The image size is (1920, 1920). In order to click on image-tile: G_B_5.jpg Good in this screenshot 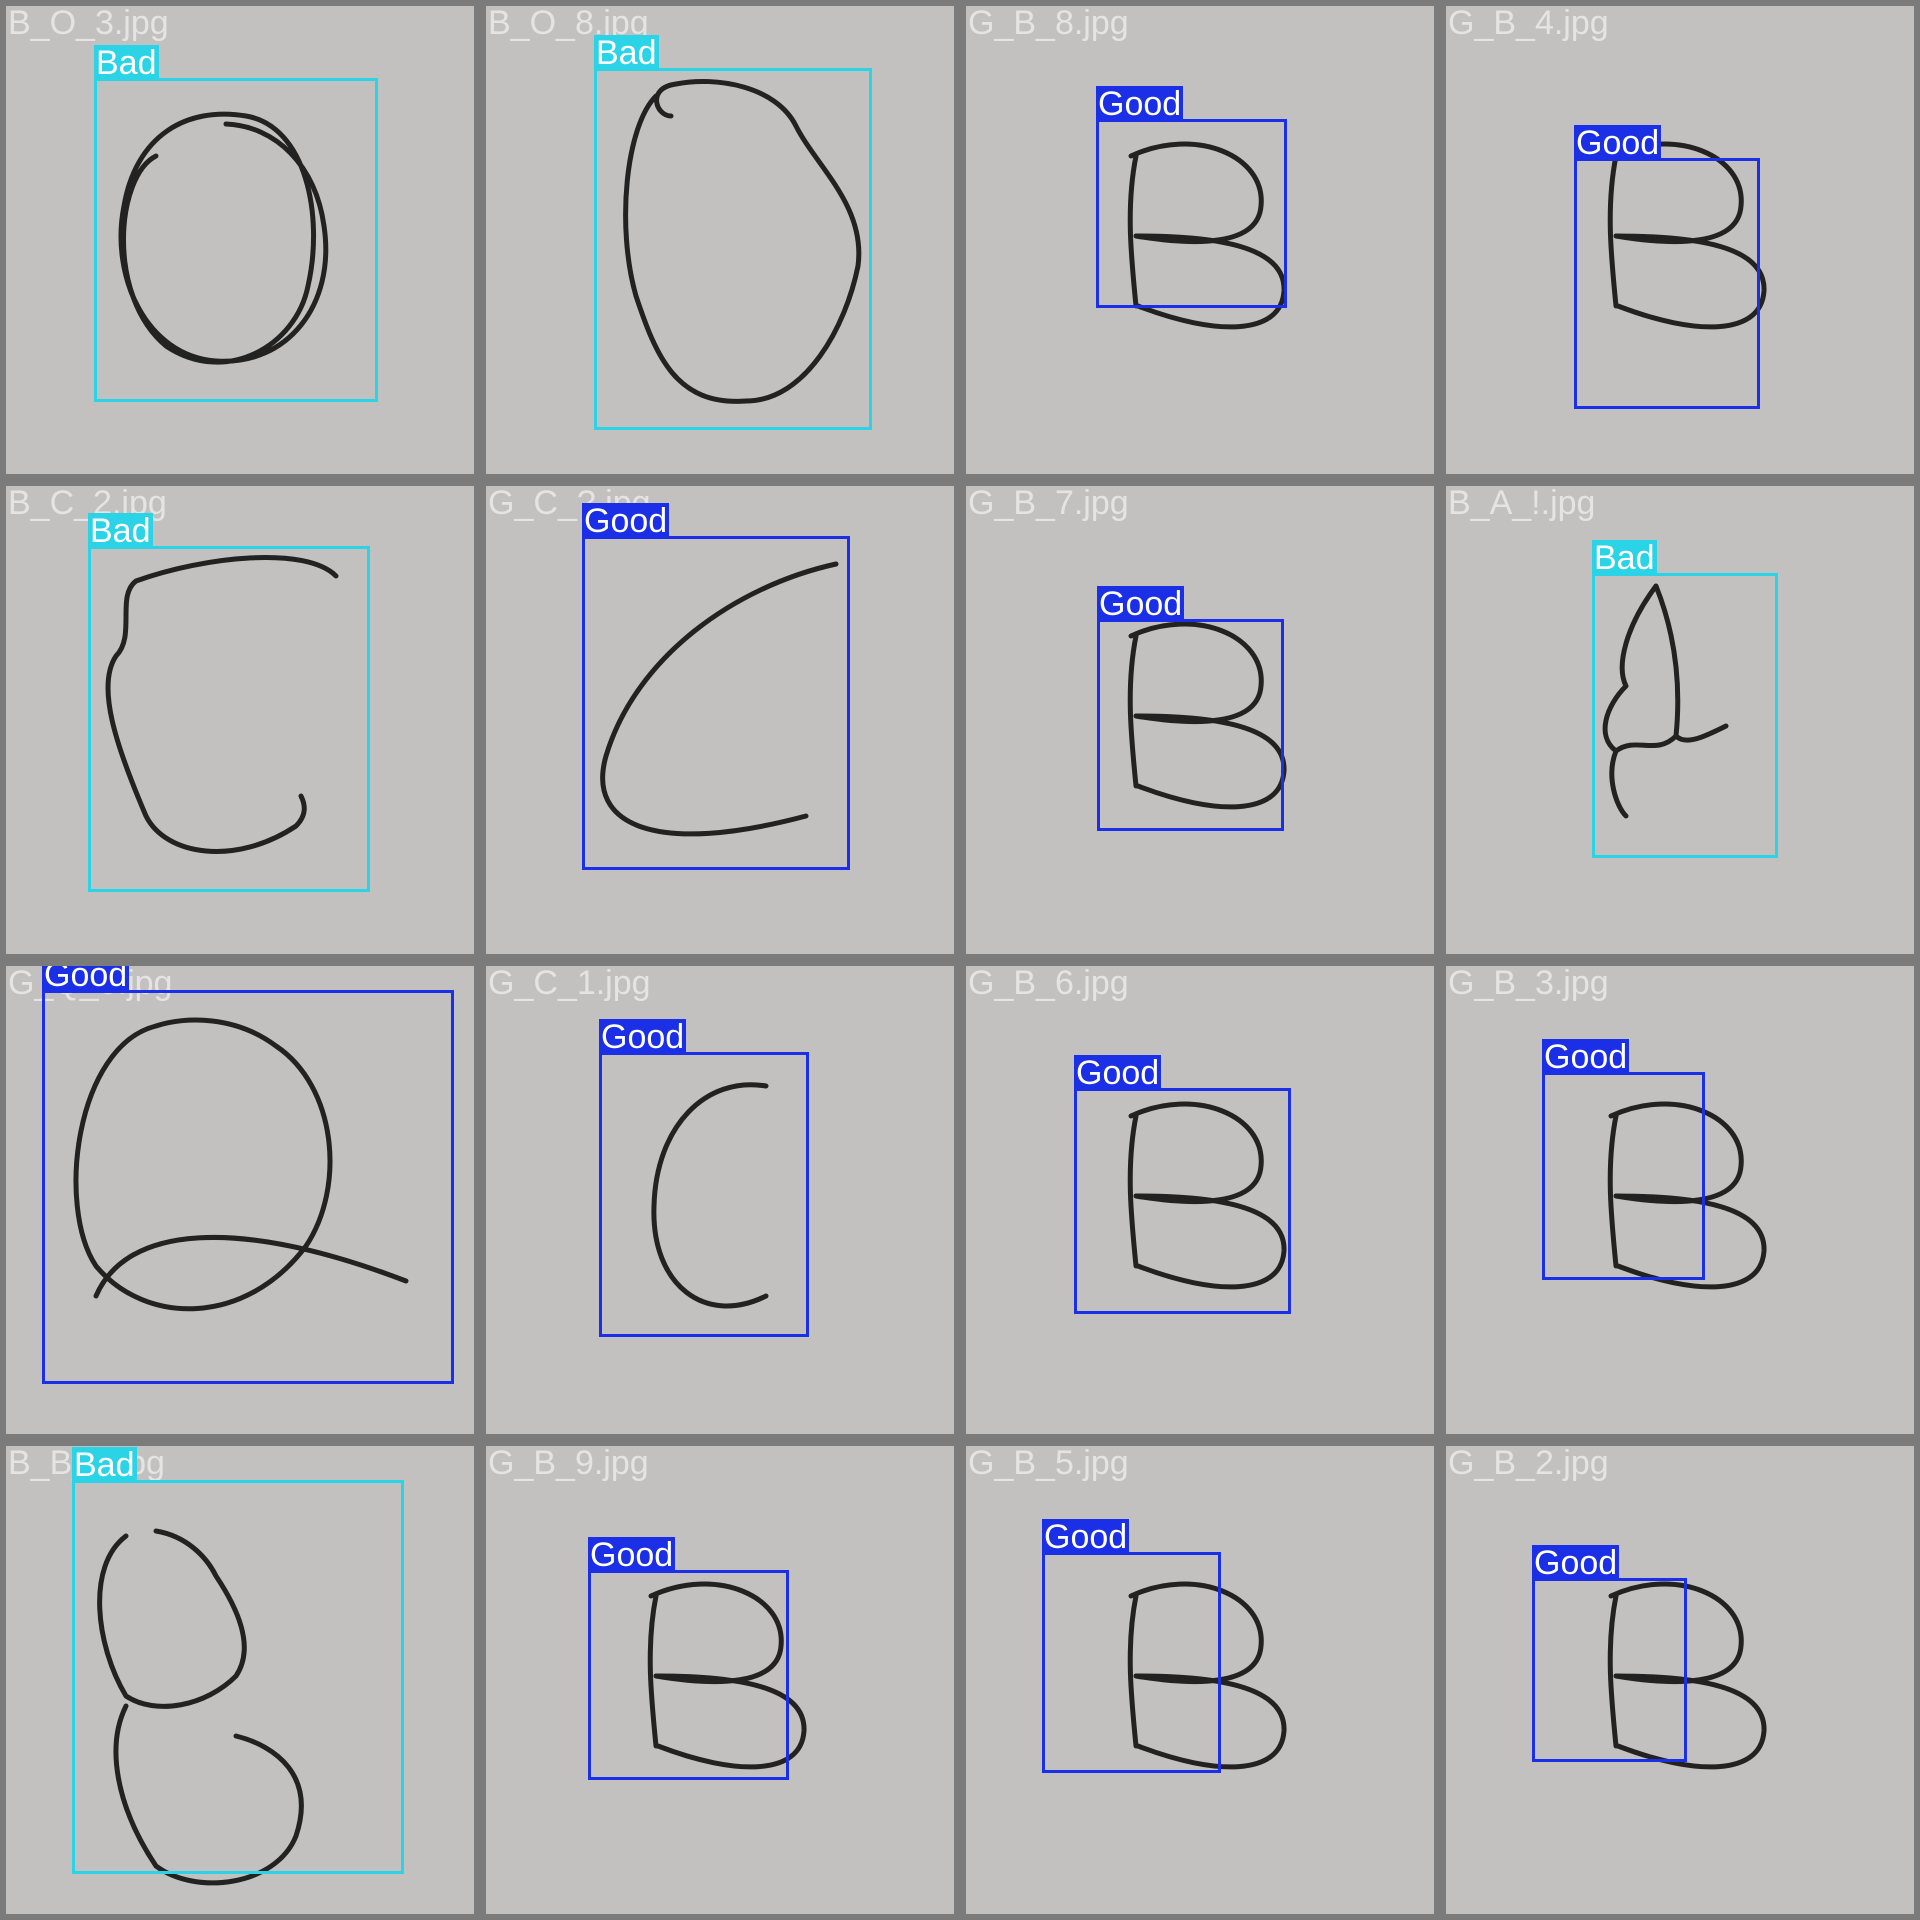, I will do `click(1200, 1680)`.